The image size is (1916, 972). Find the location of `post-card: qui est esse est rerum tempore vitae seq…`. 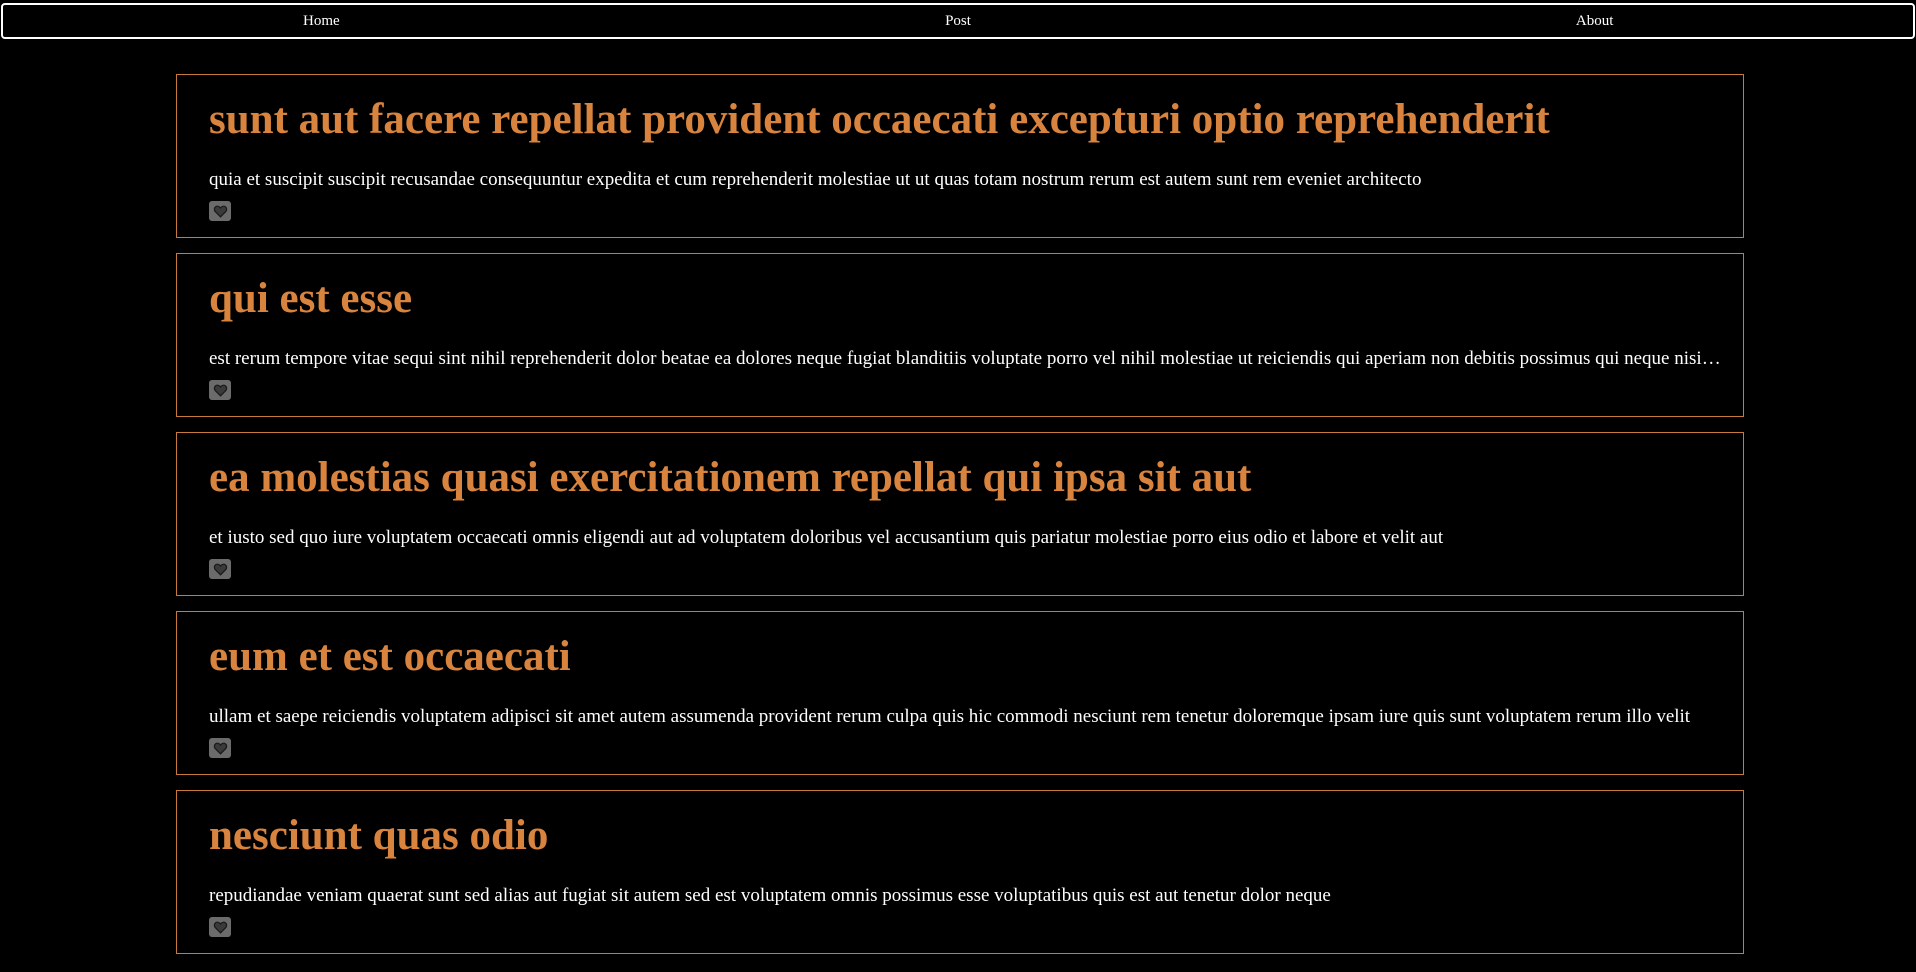

post-card: qui est esse est rerum tempore vitae seq… is located at coordinates (960, 335).